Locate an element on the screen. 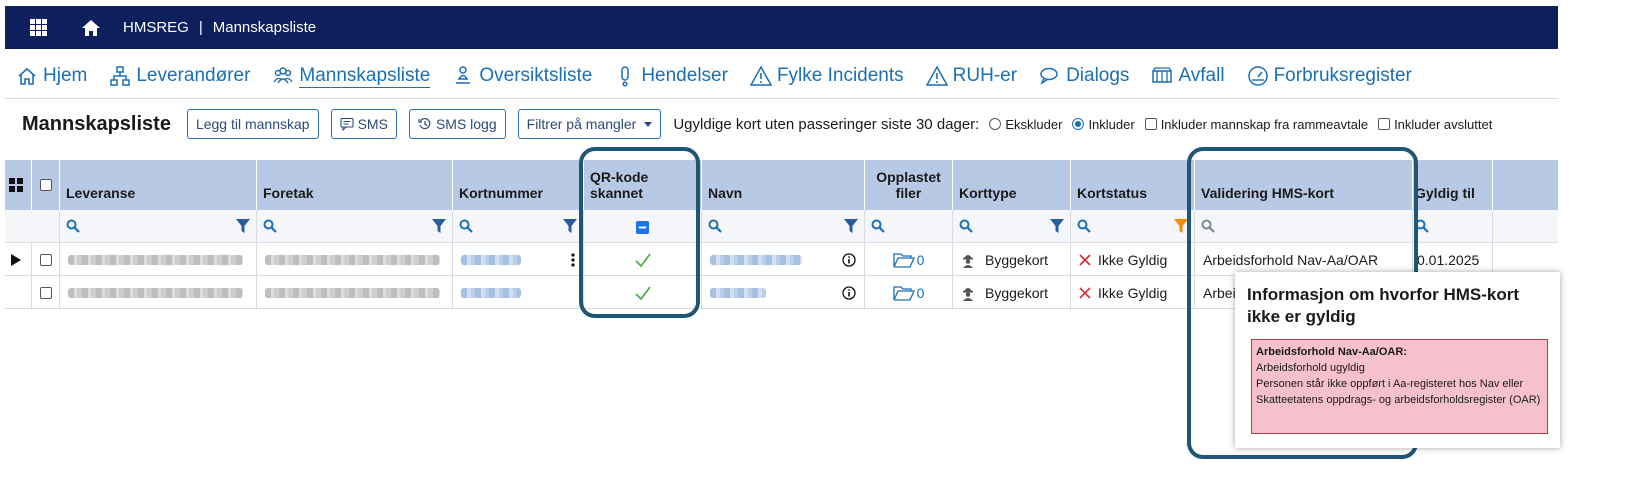  gauge-icon is located at coordinates (1257, 76).